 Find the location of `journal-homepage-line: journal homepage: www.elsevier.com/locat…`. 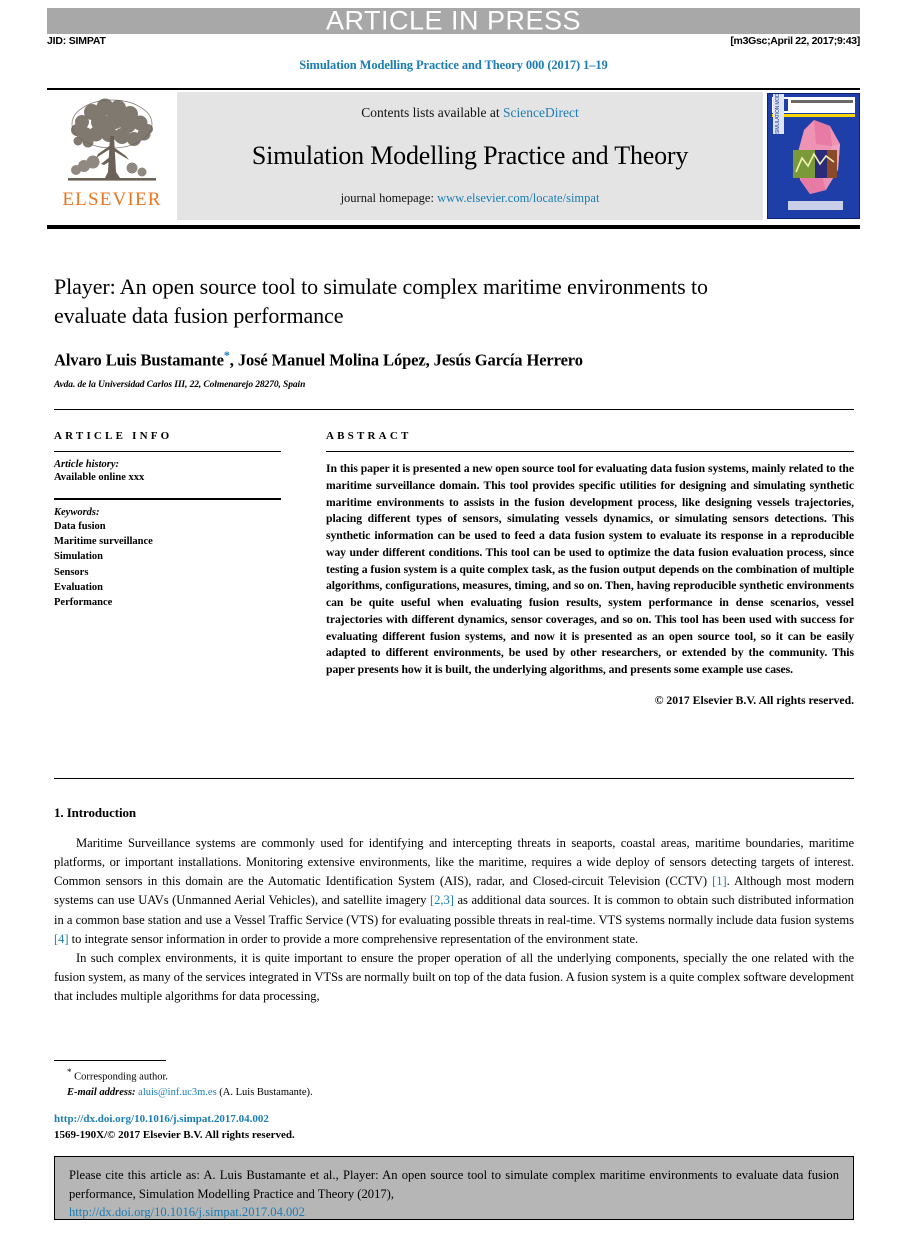

journal-homepage-line: journal homepage: www.elsevier.com/locat… is located at coordinates (470, 198).